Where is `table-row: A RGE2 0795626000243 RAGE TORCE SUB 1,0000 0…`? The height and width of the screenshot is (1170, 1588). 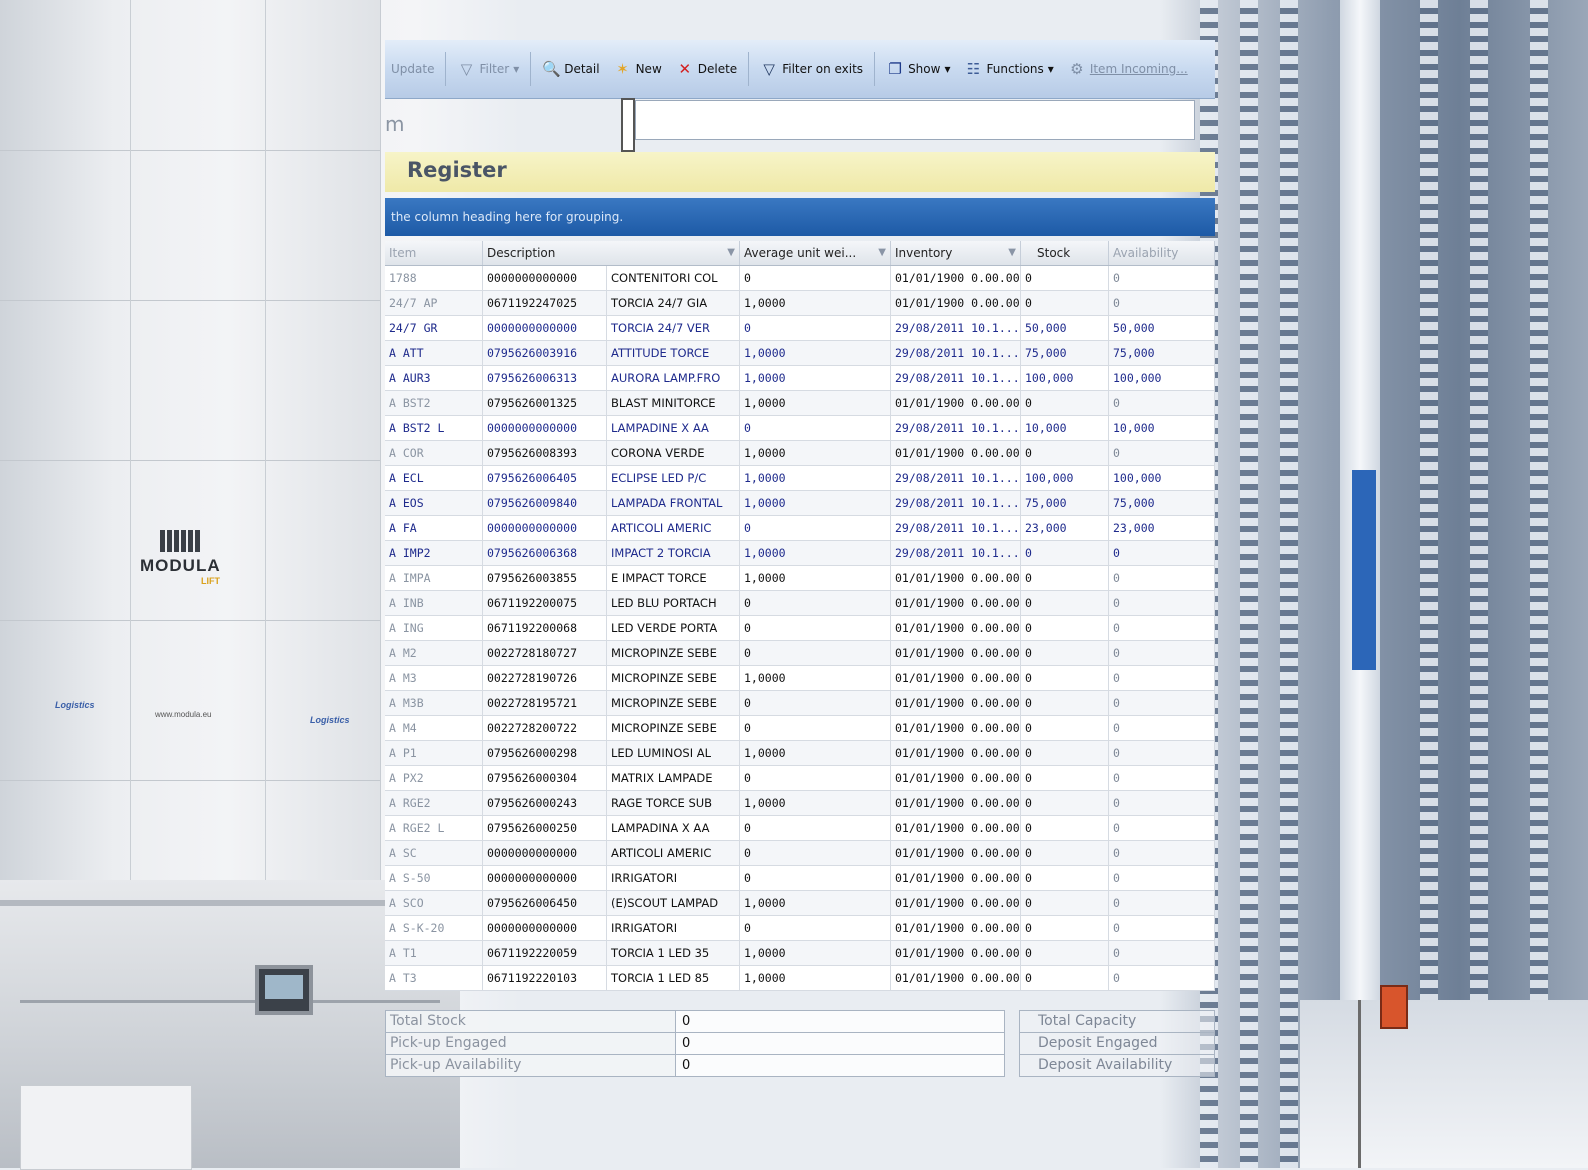 table-row: A RGE2 0795626000243 RAGE TORCE SUB 1,0000 0… is located at coordinates (800, 803).